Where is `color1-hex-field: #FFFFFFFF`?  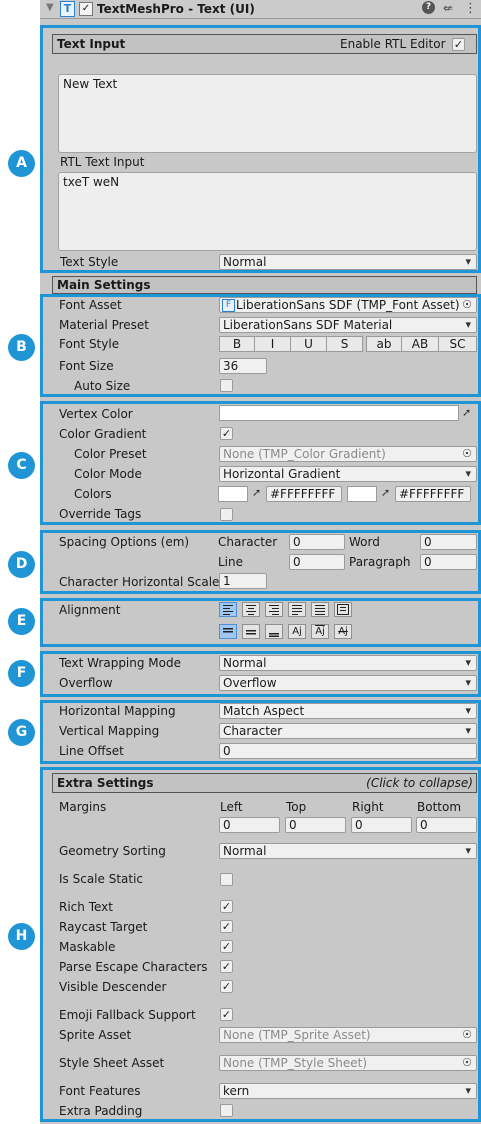
color1-hex-field: #FFFFFFFF is located at coordinates (304, 494).